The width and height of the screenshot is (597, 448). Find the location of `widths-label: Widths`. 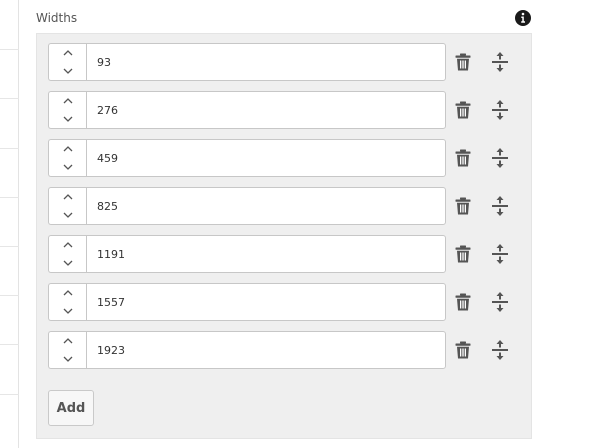

widths-label: Widths is located at coordinates (57, 18).